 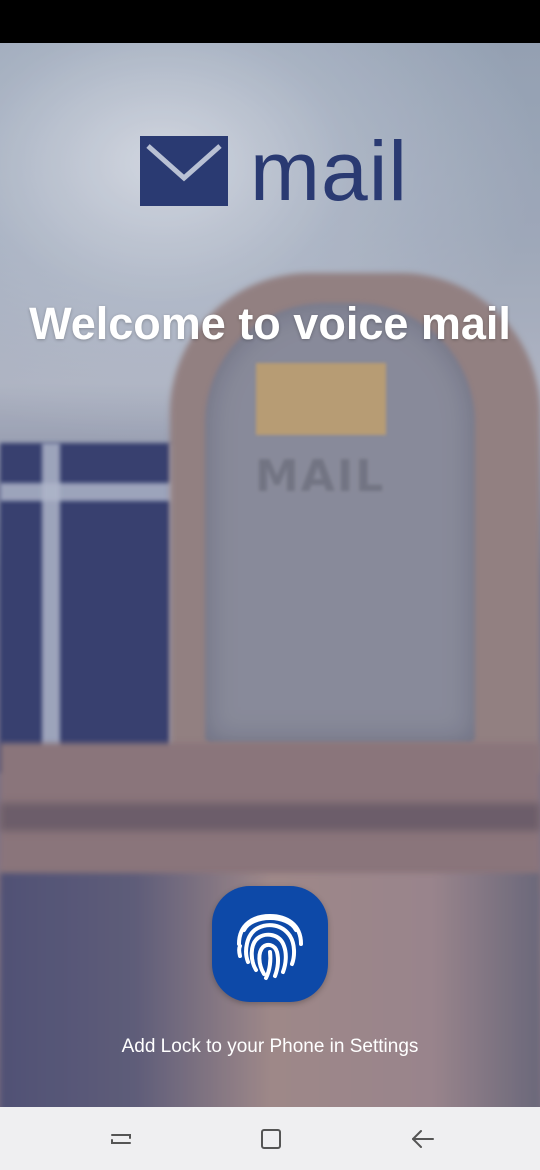 I want to click on home-icon, so click(x=271, y=1139).